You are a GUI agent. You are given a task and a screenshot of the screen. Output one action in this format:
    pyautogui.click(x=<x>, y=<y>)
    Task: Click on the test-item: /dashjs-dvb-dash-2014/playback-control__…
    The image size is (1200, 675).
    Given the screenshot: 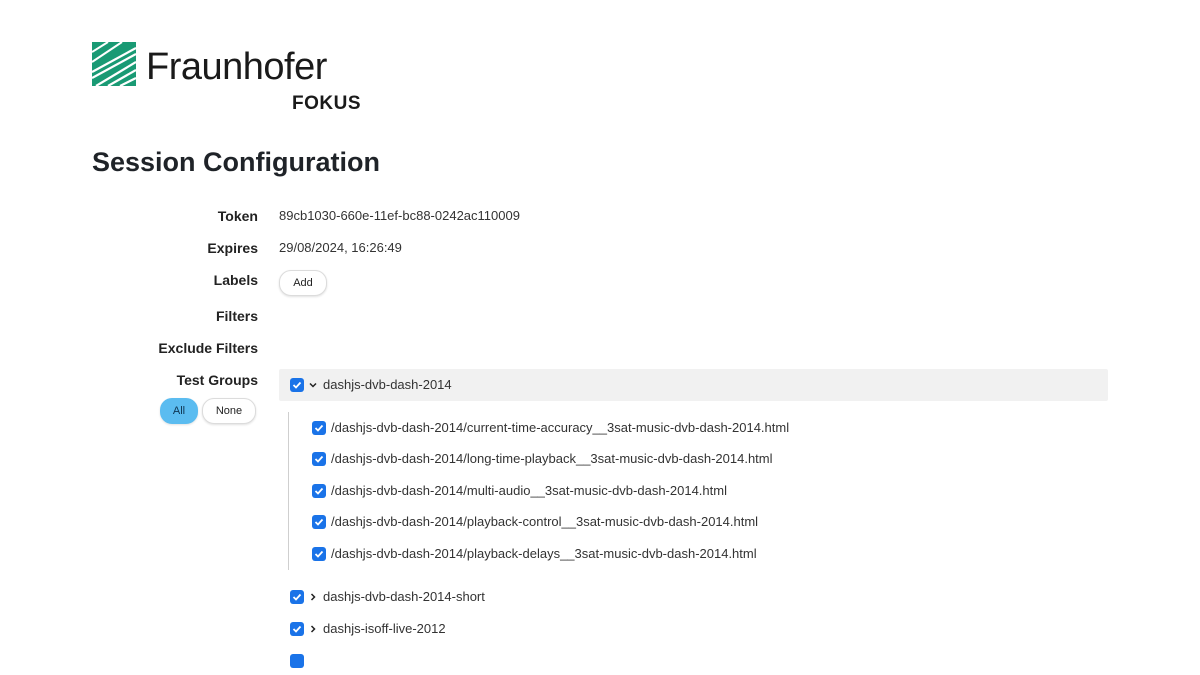 What is the action you would take?
    pyautogui.click(x=545, y=521)
    